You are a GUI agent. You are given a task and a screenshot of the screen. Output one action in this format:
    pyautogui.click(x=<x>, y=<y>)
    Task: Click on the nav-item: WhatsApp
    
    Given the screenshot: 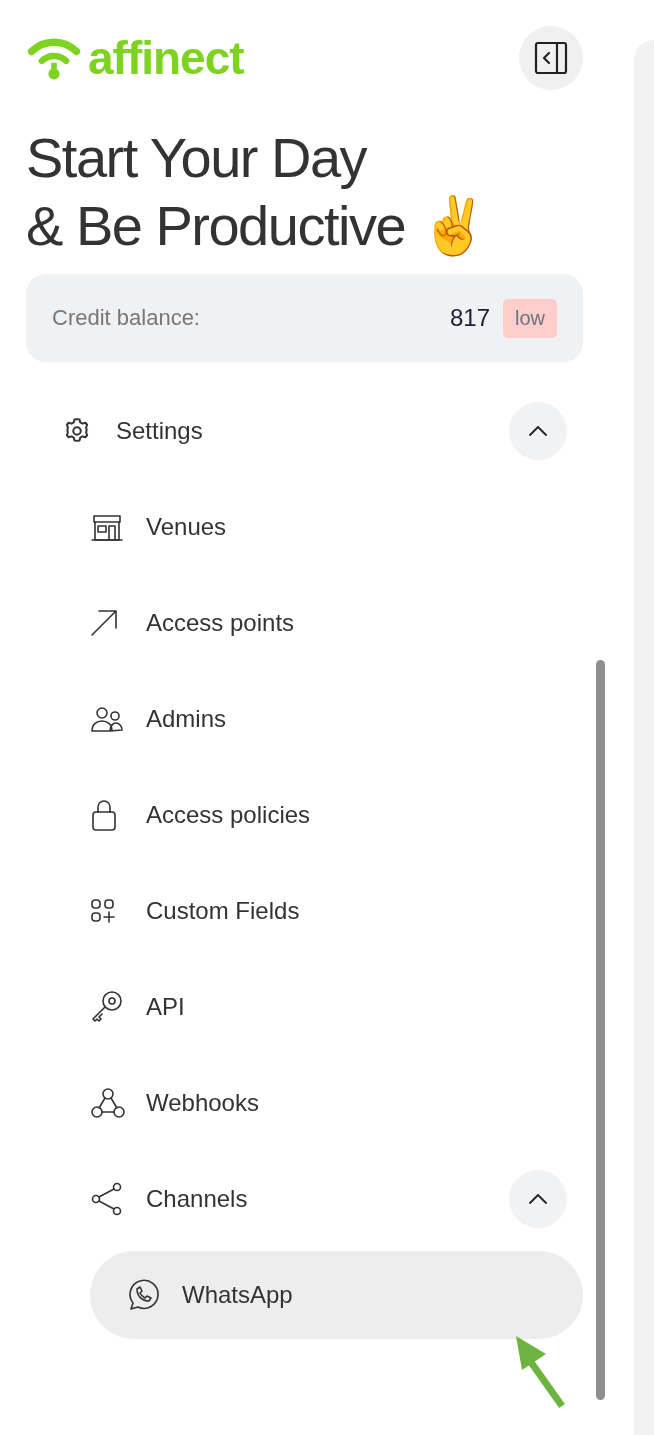 What is the action you would take?
    pyautogui.click(x=336, y=1295)
    